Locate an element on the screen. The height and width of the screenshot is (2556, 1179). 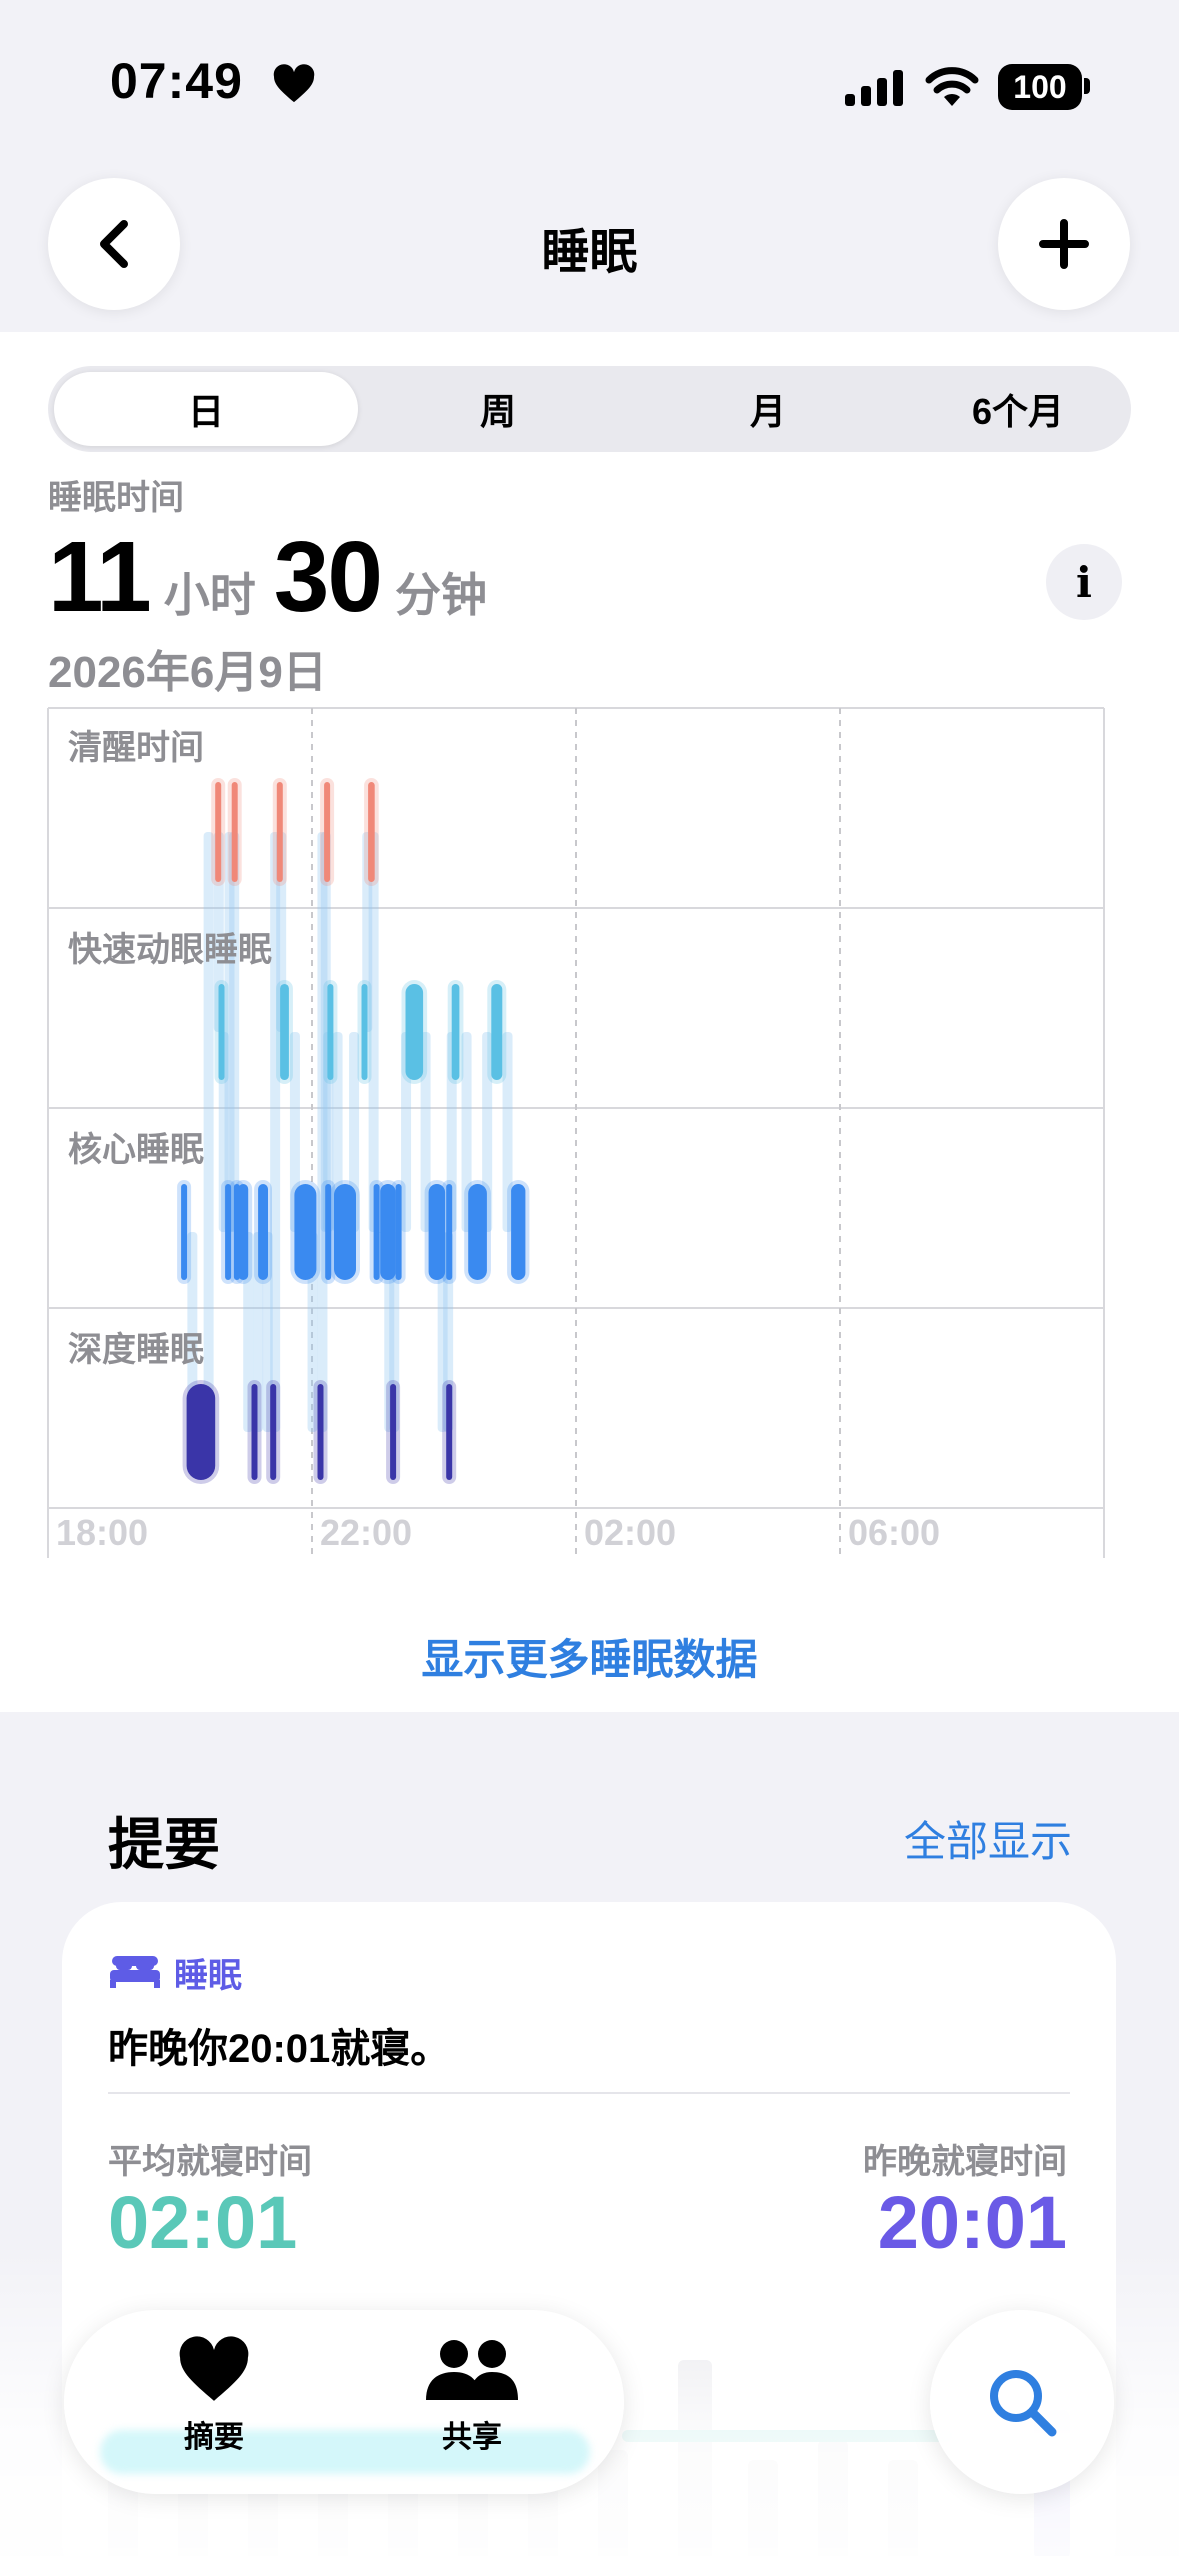
avg-bedtime-label: 平均就寝时间 is located at coordinates (210, 2162).